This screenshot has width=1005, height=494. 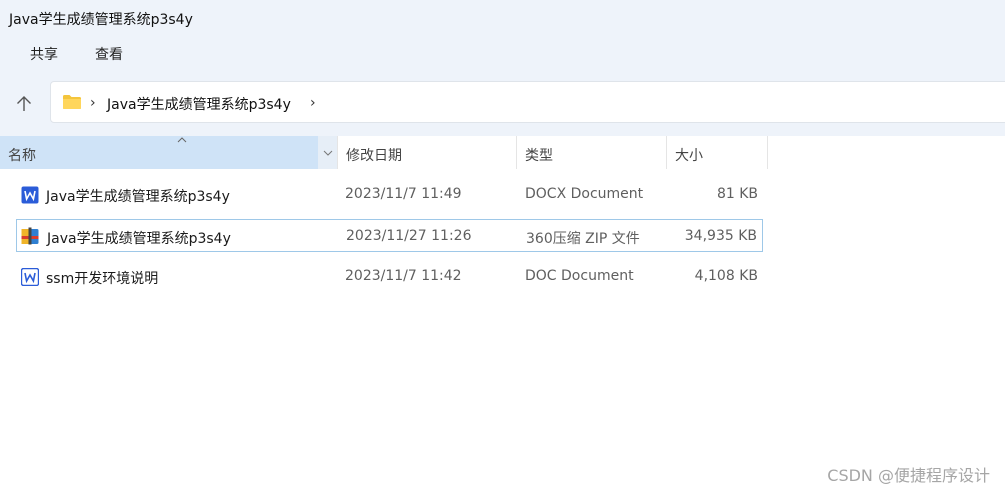 I want to click on file-date-modified: 2023/11/27 11:26, so click(x=409, y=236).